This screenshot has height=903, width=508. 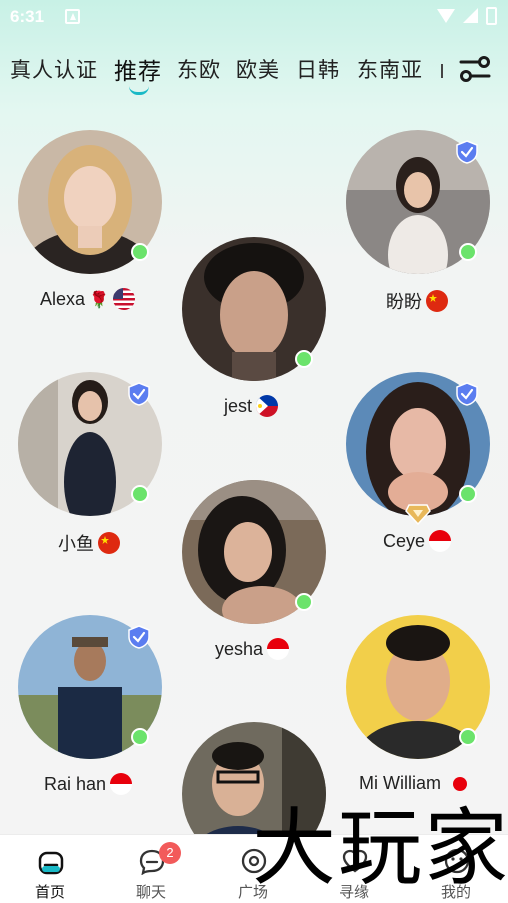 I want to click on user-name: jest, so click(x=238, y=405).